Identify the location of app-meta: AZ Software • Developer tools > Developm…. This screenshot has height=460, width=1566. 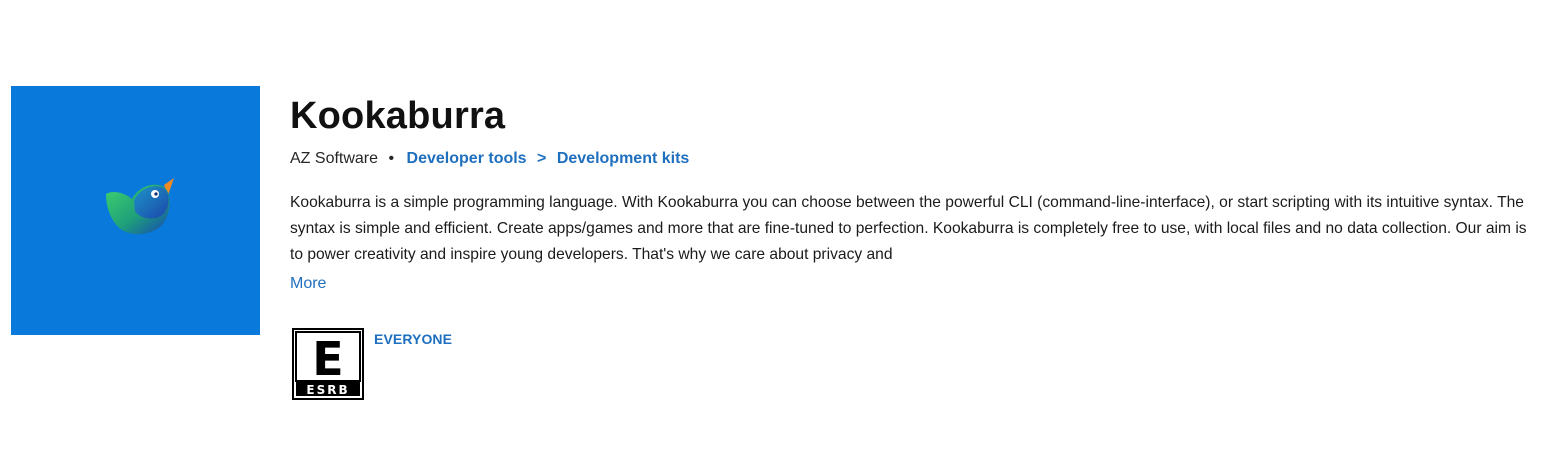
(915, 159).